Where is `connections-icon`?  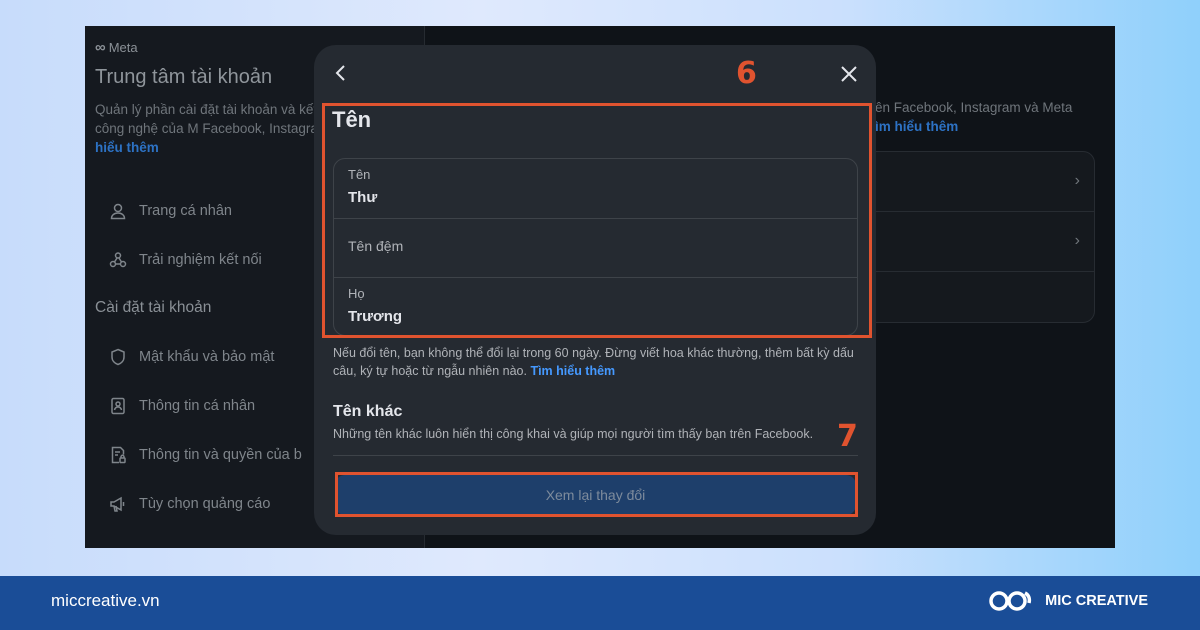
connections-icon is located at coordinates (118, 260).